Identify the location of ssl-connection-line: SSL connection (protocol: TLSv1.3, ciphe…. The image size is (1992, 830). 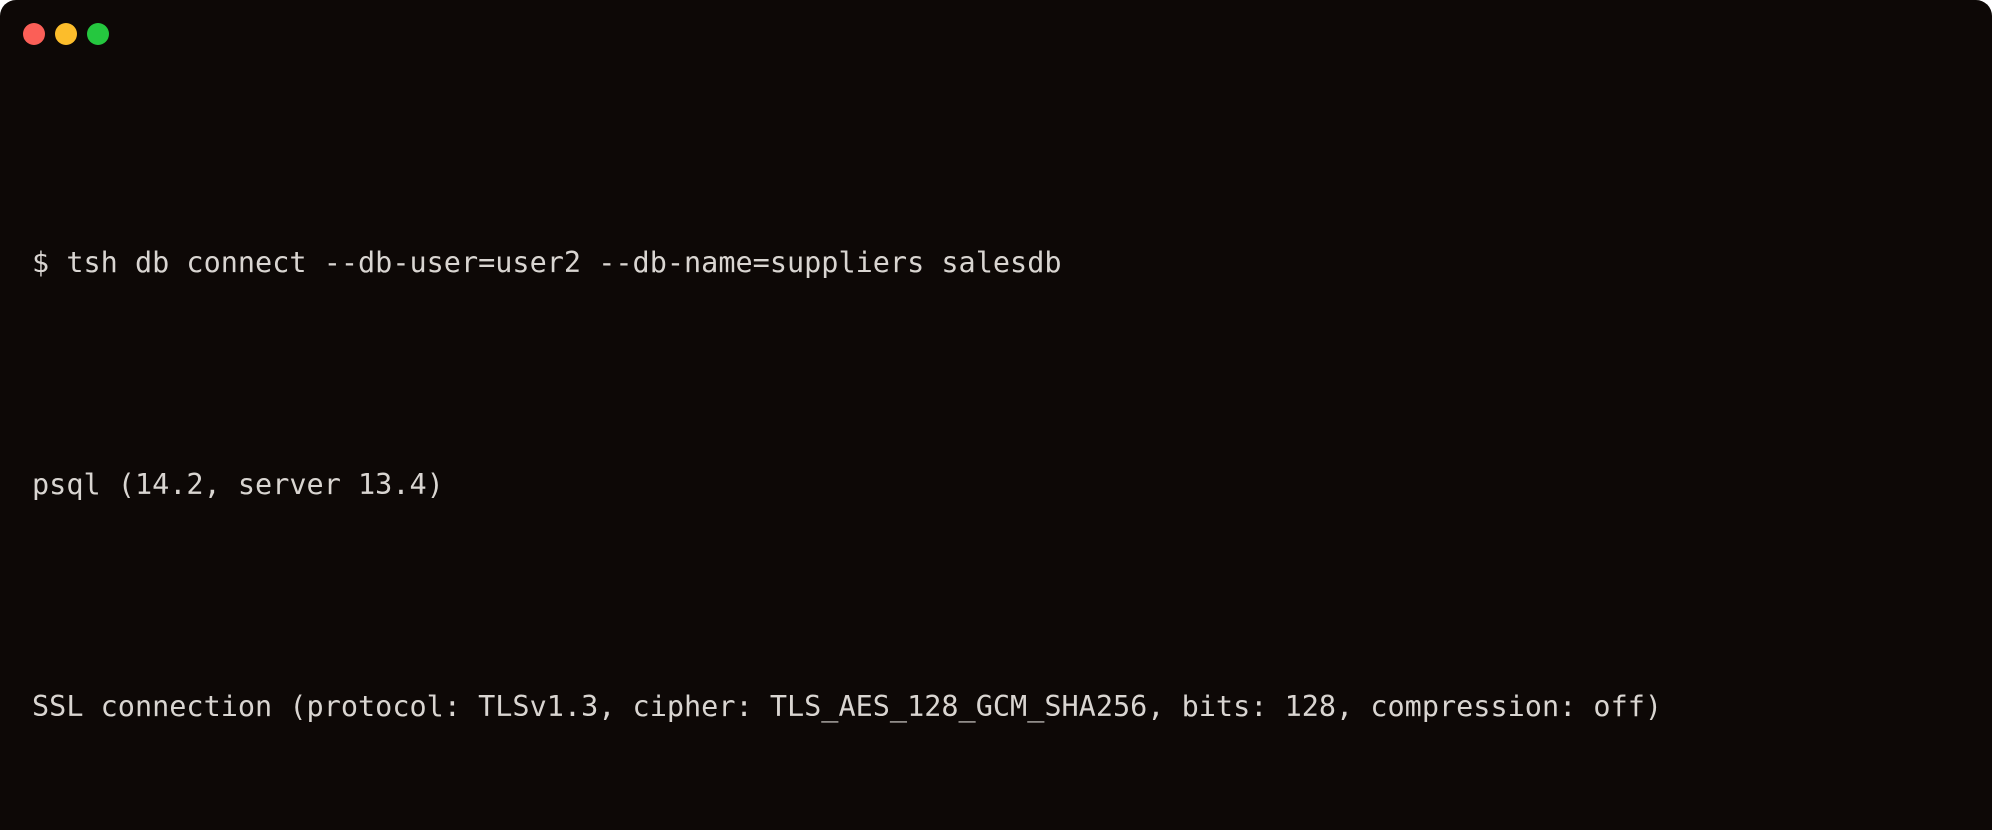
(847, 706).